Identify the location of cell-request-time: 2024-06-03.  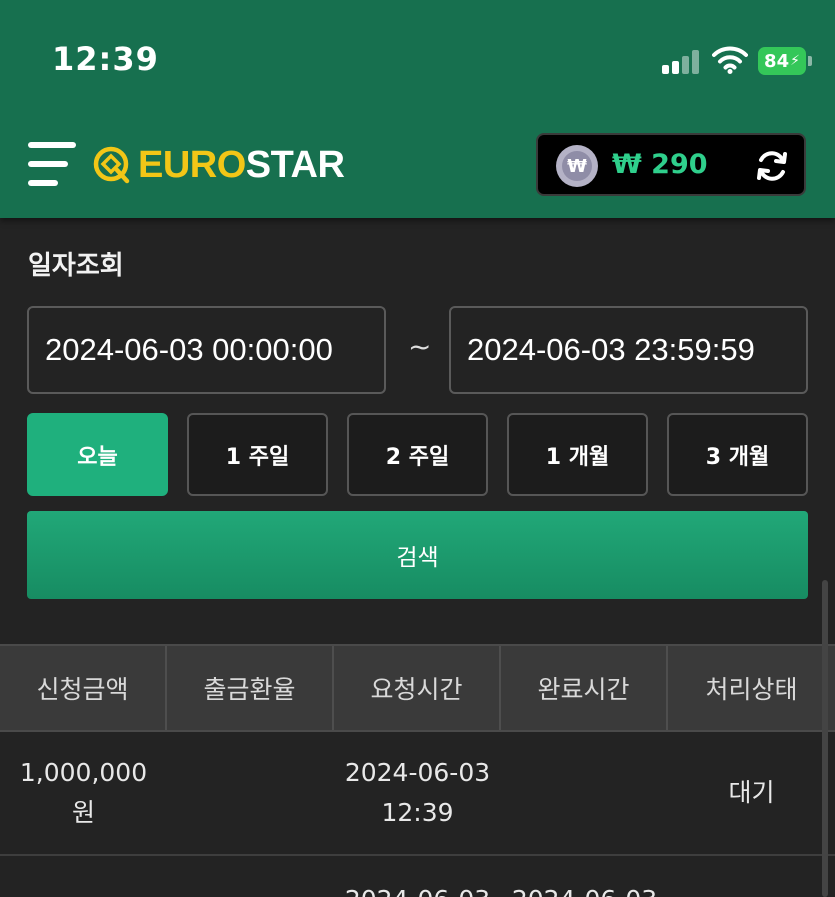
(417, 877).